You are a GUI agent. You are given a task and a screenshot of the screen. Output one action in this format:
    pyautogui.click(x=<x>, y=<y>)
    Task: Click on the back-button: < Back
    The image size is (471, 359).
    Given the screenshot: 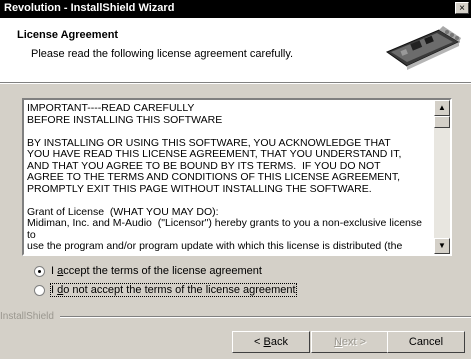 What is the action you would take?
    pyautogui.click(x=271, y=342)
    